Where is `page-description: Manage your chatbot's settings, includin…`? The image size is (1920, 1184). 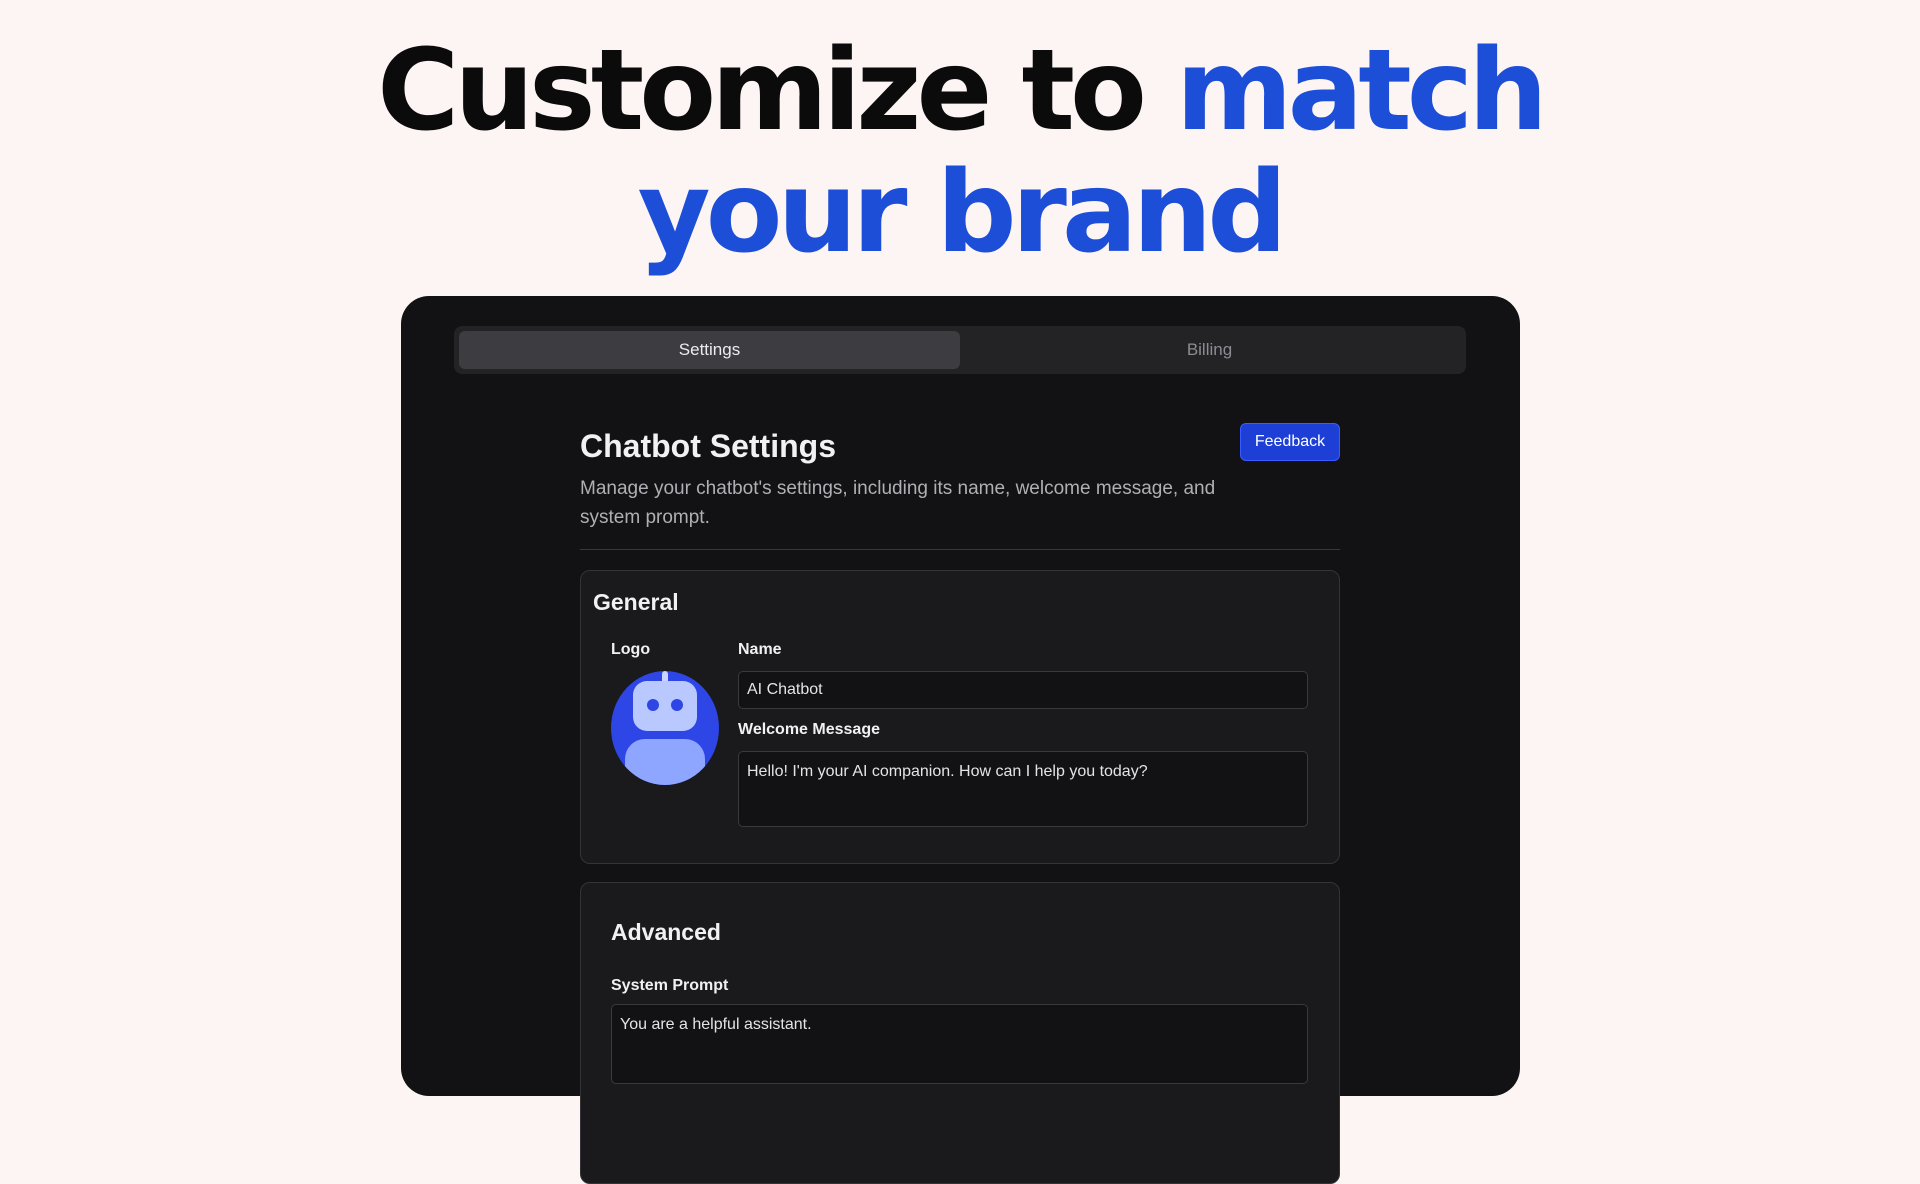
page-description: Manage your chatbot's settings, includin… is located at coordinates (898, 503).